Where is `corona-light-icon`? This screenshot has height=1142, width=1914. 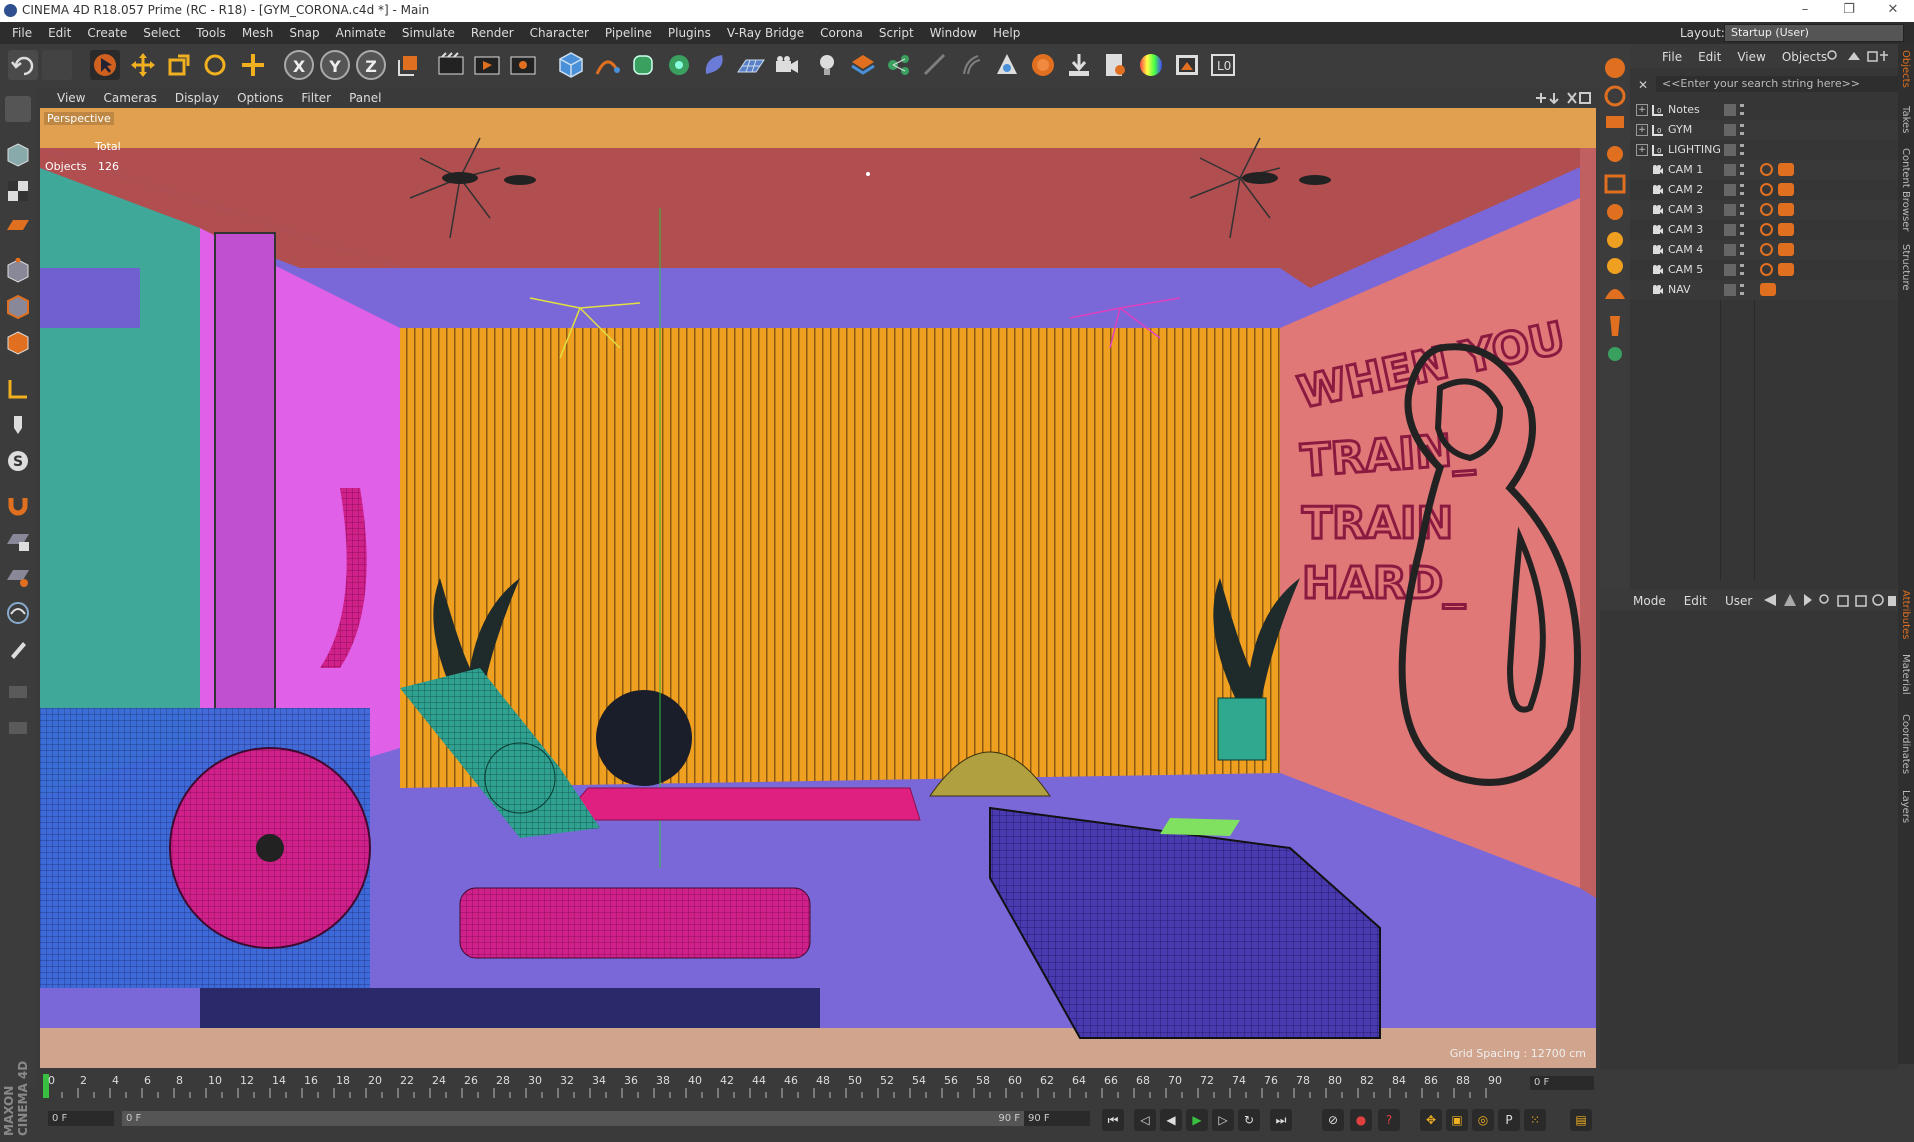
corona-light-icon is located at coordinates (1615, 154).